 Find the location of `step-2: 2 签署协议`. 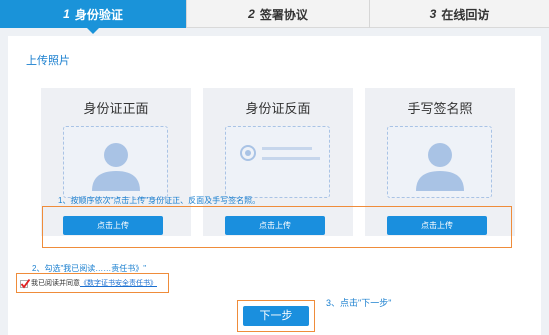

step-2: 2 签署协议 is located at coordinates (278, 14).